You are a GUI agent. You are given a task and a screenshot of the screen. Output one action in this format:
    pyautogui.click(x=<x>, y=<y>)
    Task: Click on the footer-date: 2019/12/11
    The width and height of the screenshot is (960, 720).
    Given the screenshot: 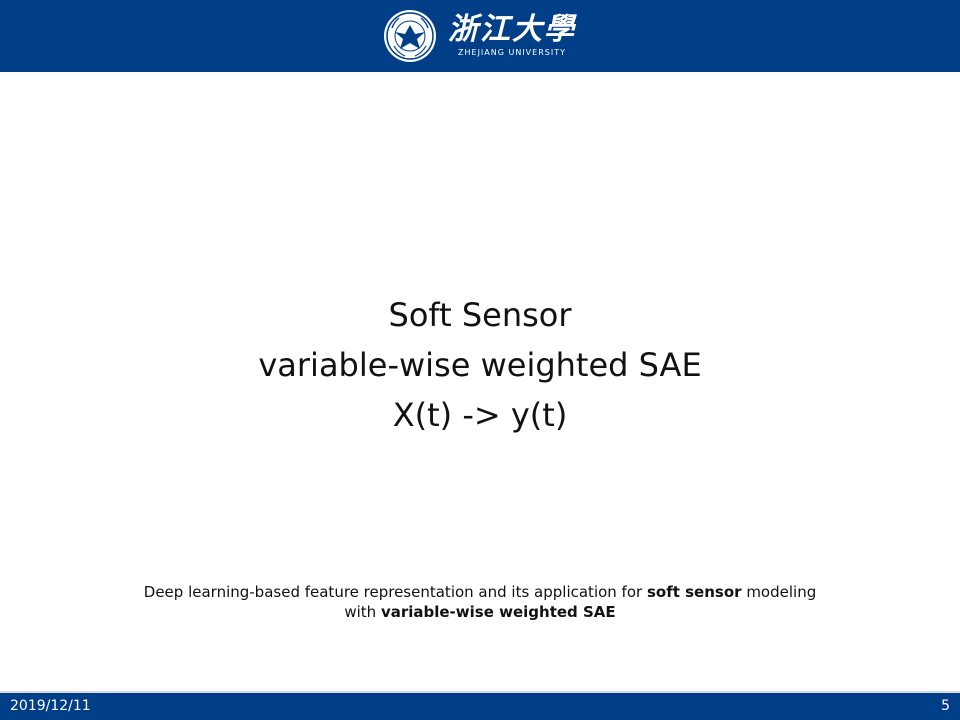 What is the action you would take?
    pyautogui.click(x=50, y=706)
    